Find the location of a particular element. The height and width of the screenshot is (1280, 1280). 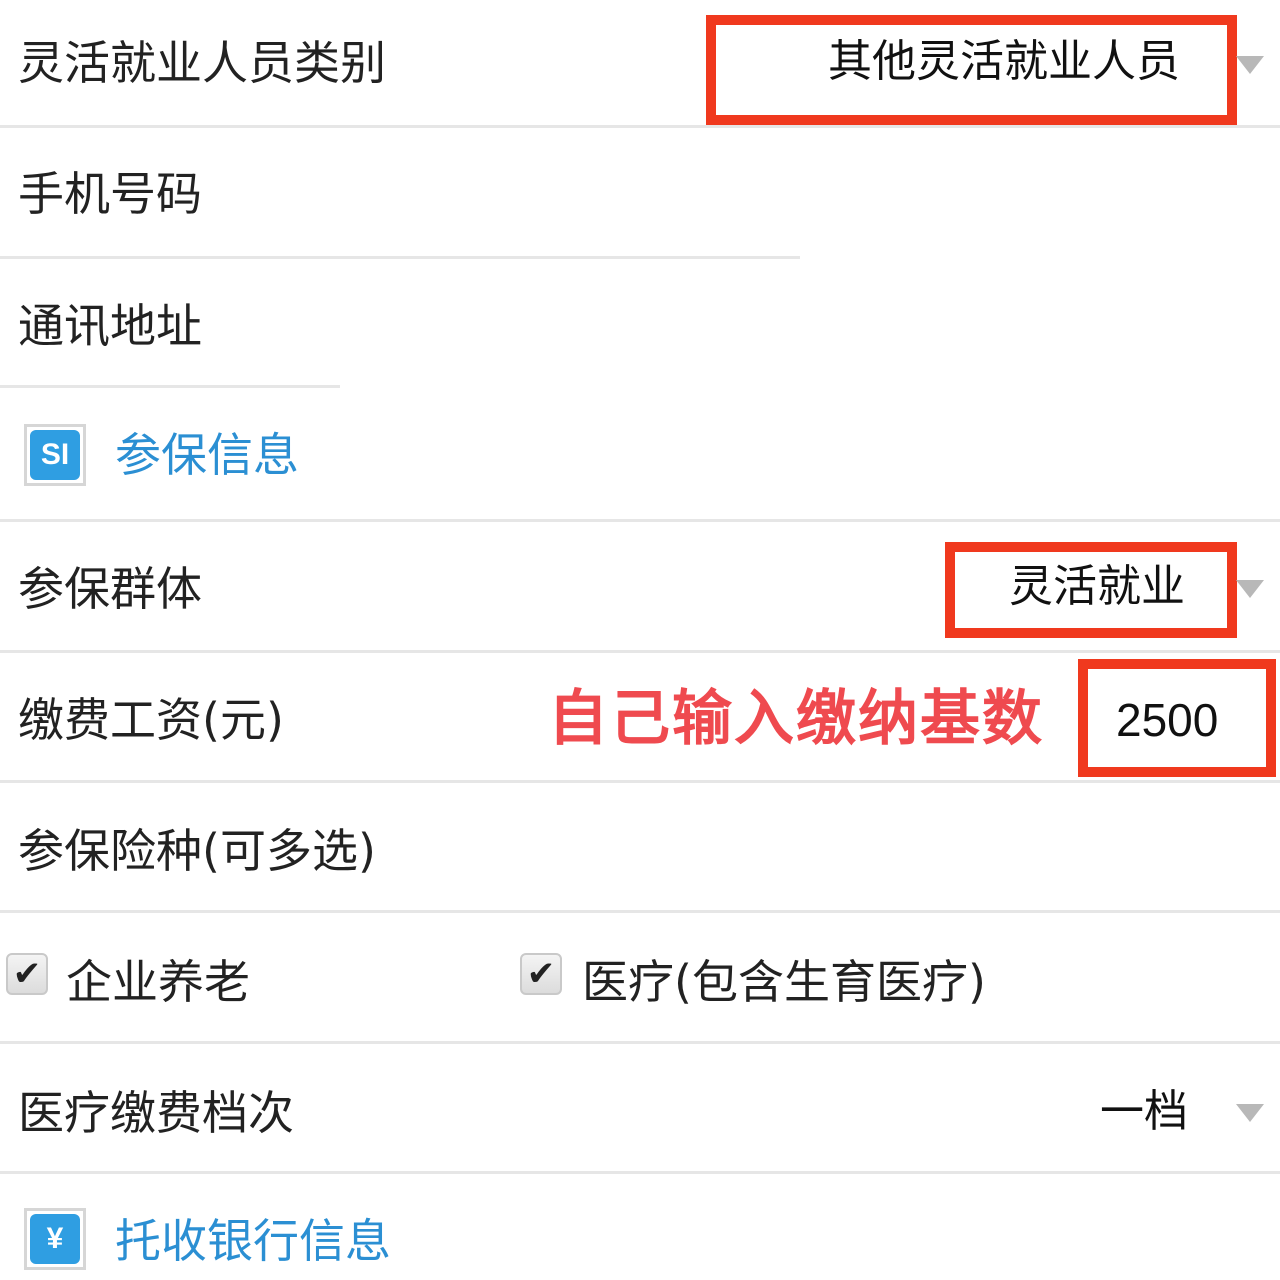

insurance-info-section-header: SI 参保信息 is located at coordinates (640, 454).